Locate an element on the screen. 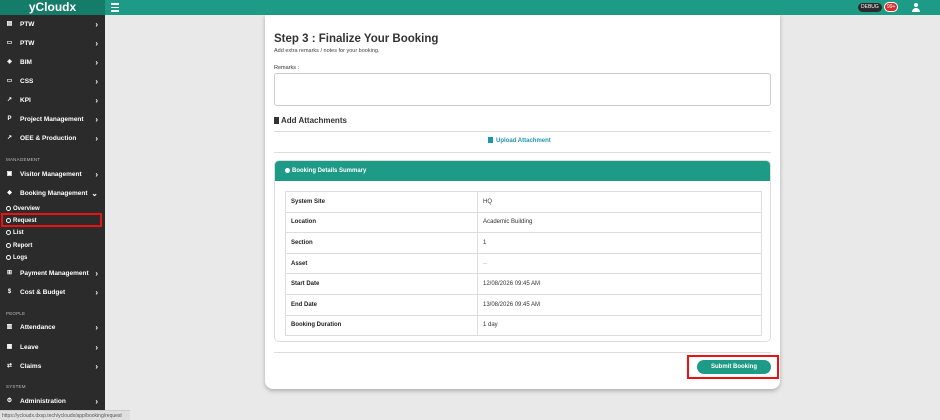  sidebar-item-oee-production: ↗ OEE & Production › is located at coordinates (52, 138).